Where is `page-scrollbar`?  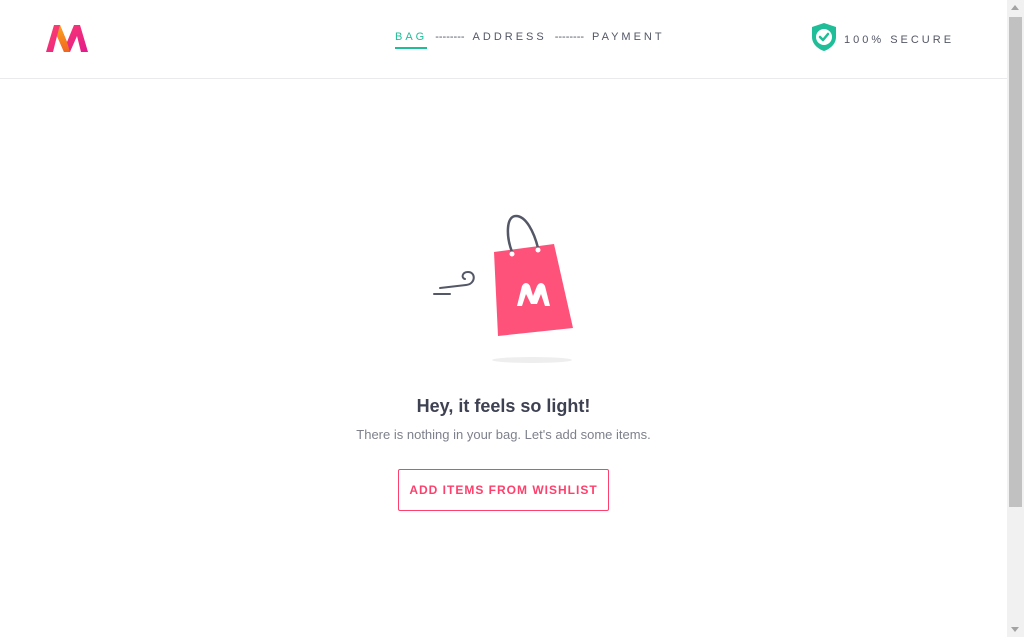
page-scrollbar is located at coordinates (1015, 318).